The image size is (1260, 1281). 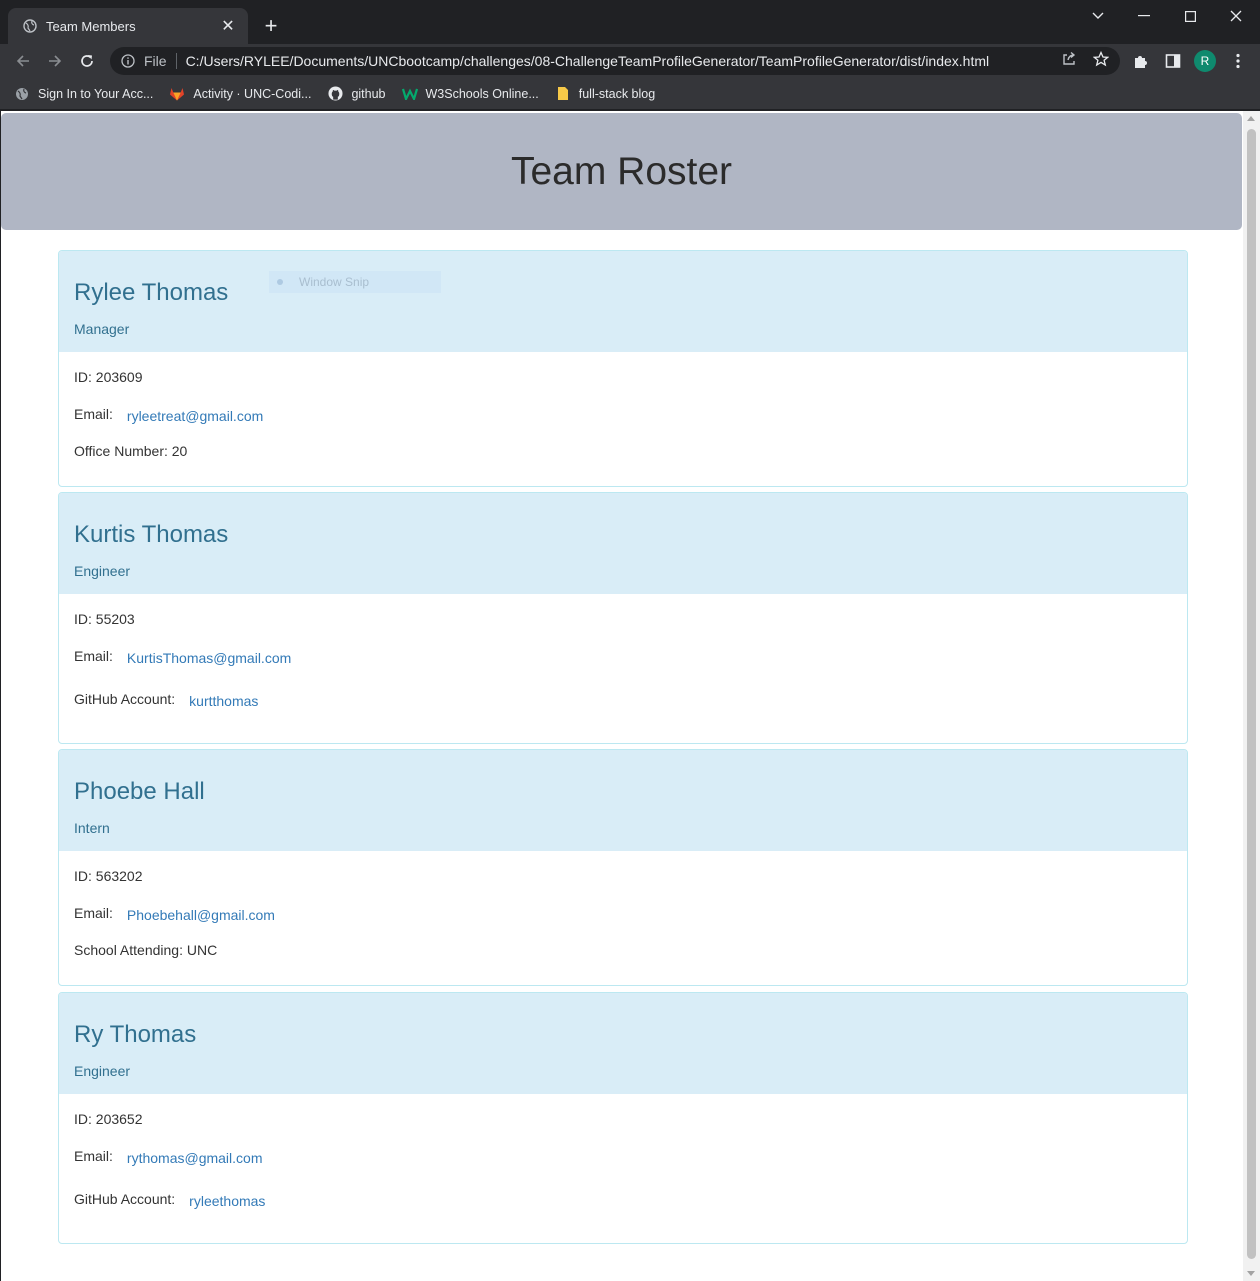 What do you see at coordinates (623, 1207) in the screenshot?
I see `member-github-row: GitHub Account: ryleethomas` at bounding box center [623, 1207].